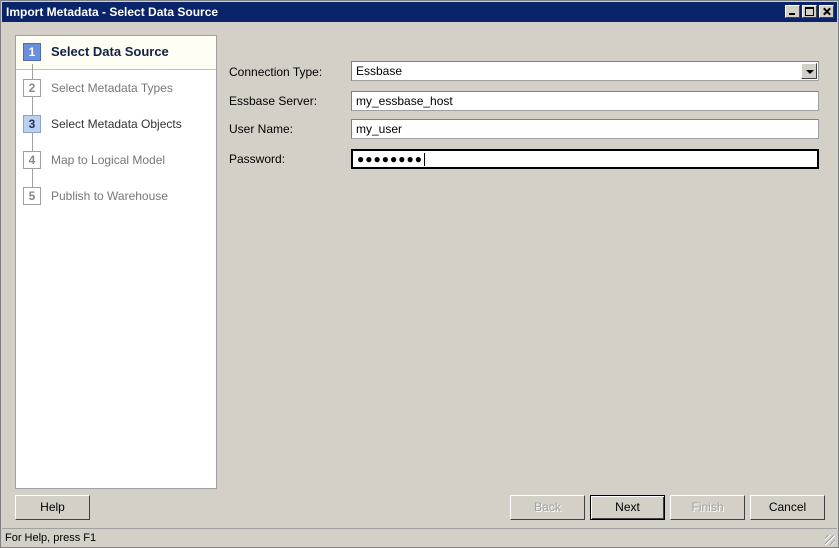 Image resolution: width=839 pixels, height=548 pixels. Describe the element at coordinates (379, 71) in the screenshot. I see `connection-type-value: Essbase` at that location.